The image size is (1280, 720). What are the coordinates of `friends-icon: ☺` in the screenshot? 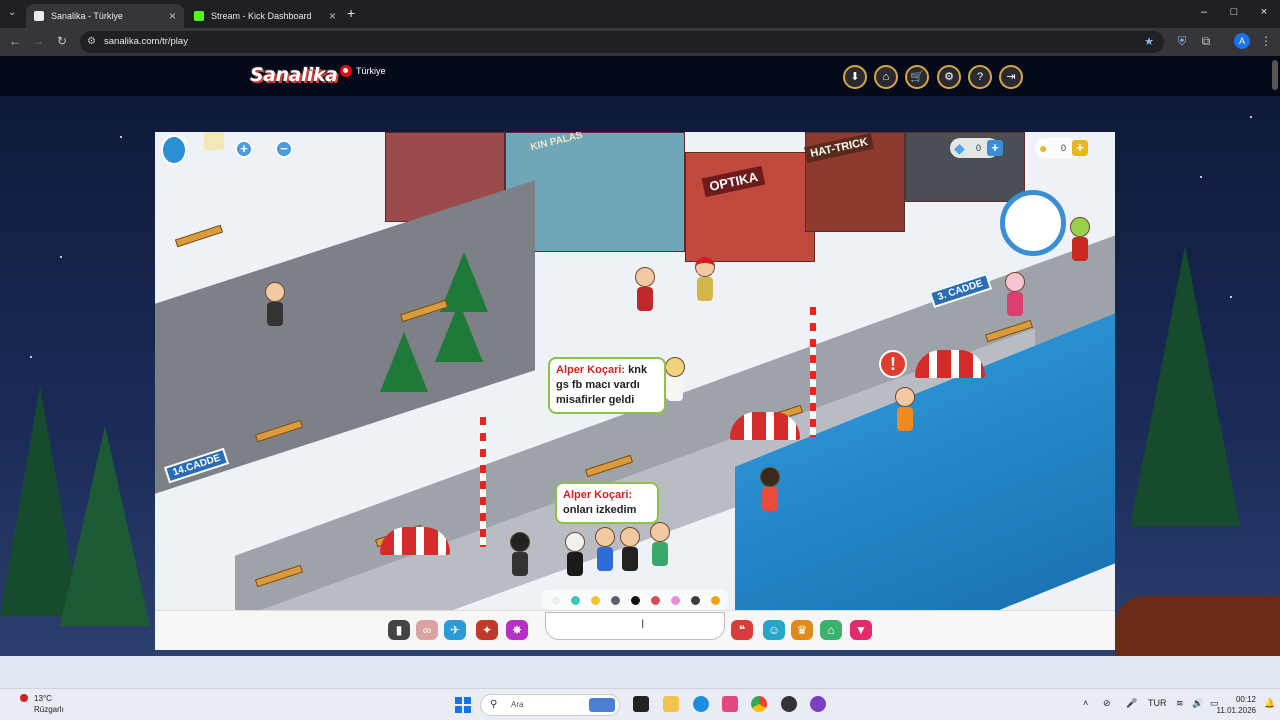 It's located at (774, 630).